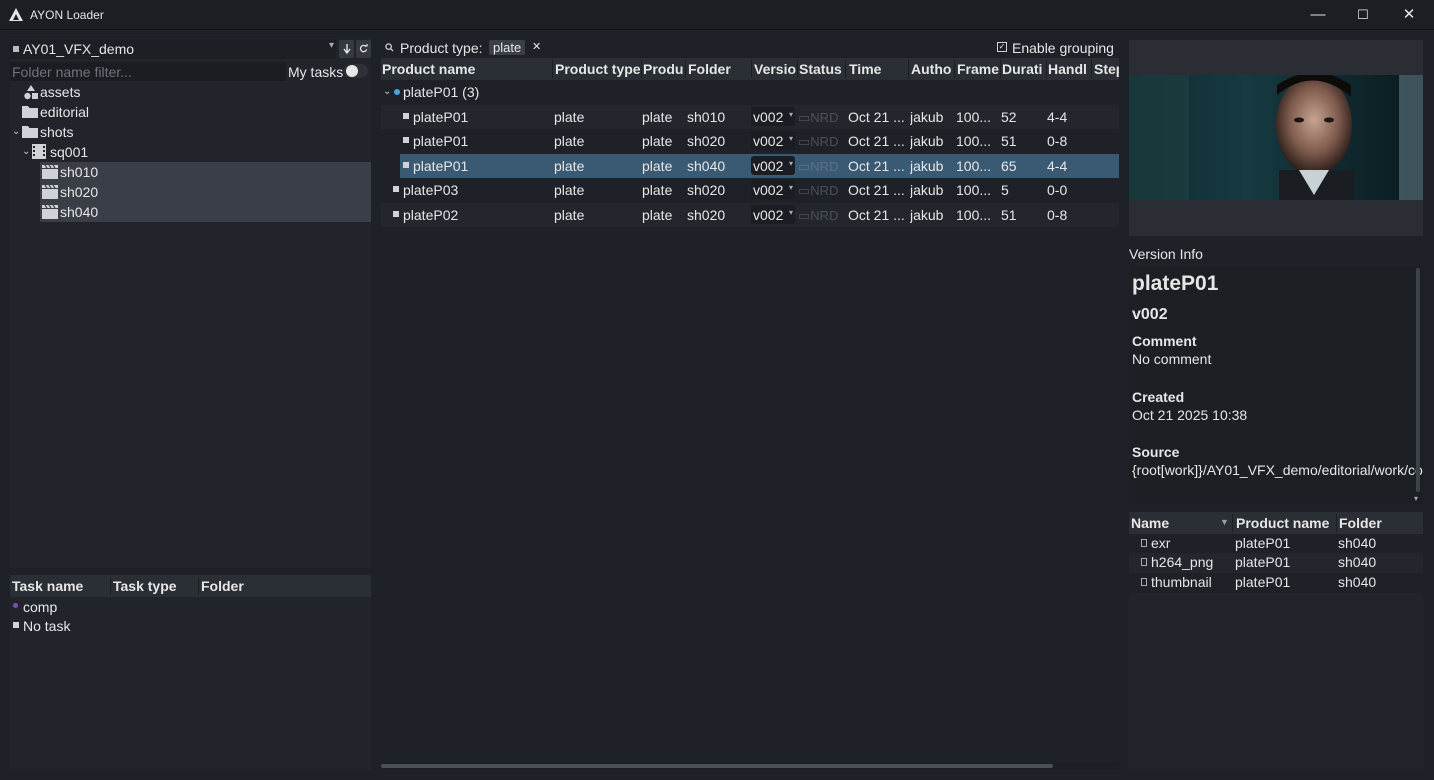 The height and width of the screenshot is (780, 1434). What do you see at coordinates (657, 141) in the screenshot?
I see `product-base-type: plate` at bounding box center [657, 141].